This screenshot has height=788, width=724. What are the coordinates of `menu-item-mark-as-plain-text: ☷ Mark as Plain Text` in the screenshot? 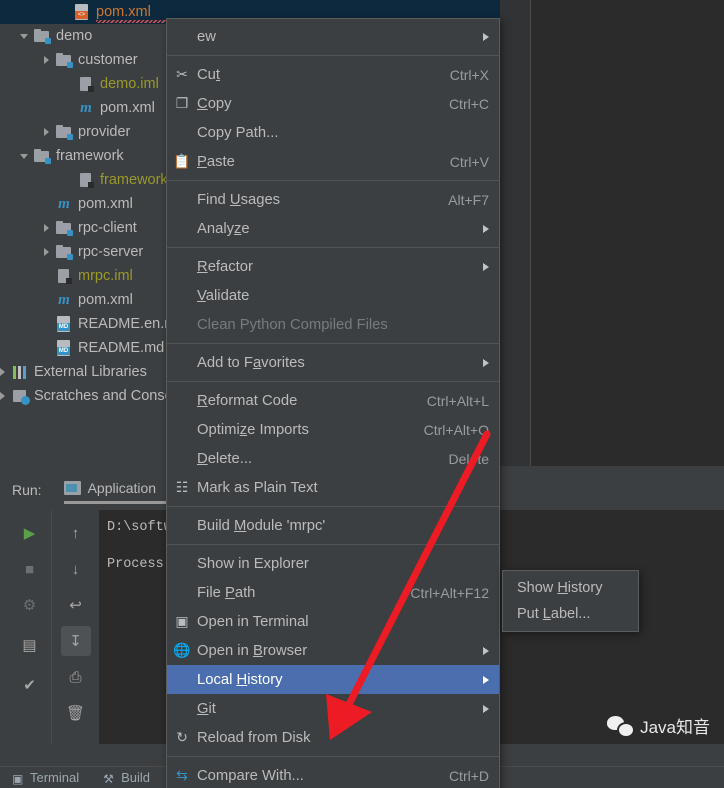 It's located at (333, 487).